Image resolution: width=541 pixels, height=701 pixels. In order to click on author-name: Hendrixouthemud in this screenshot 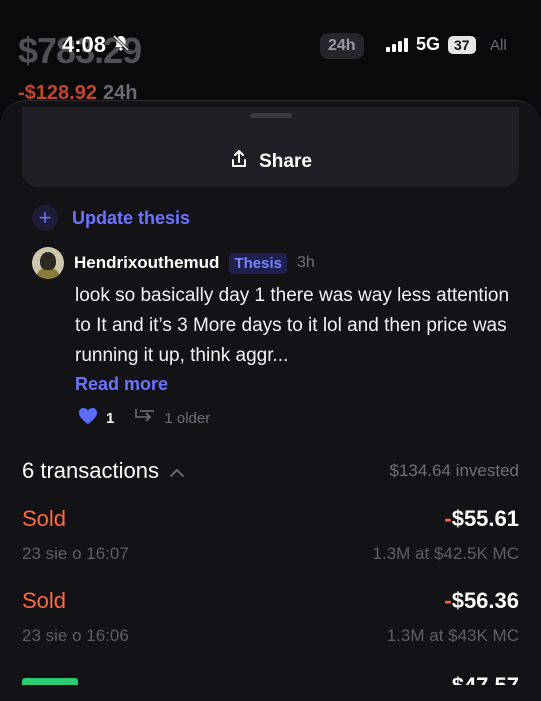, I will do `click(146, 263)`.